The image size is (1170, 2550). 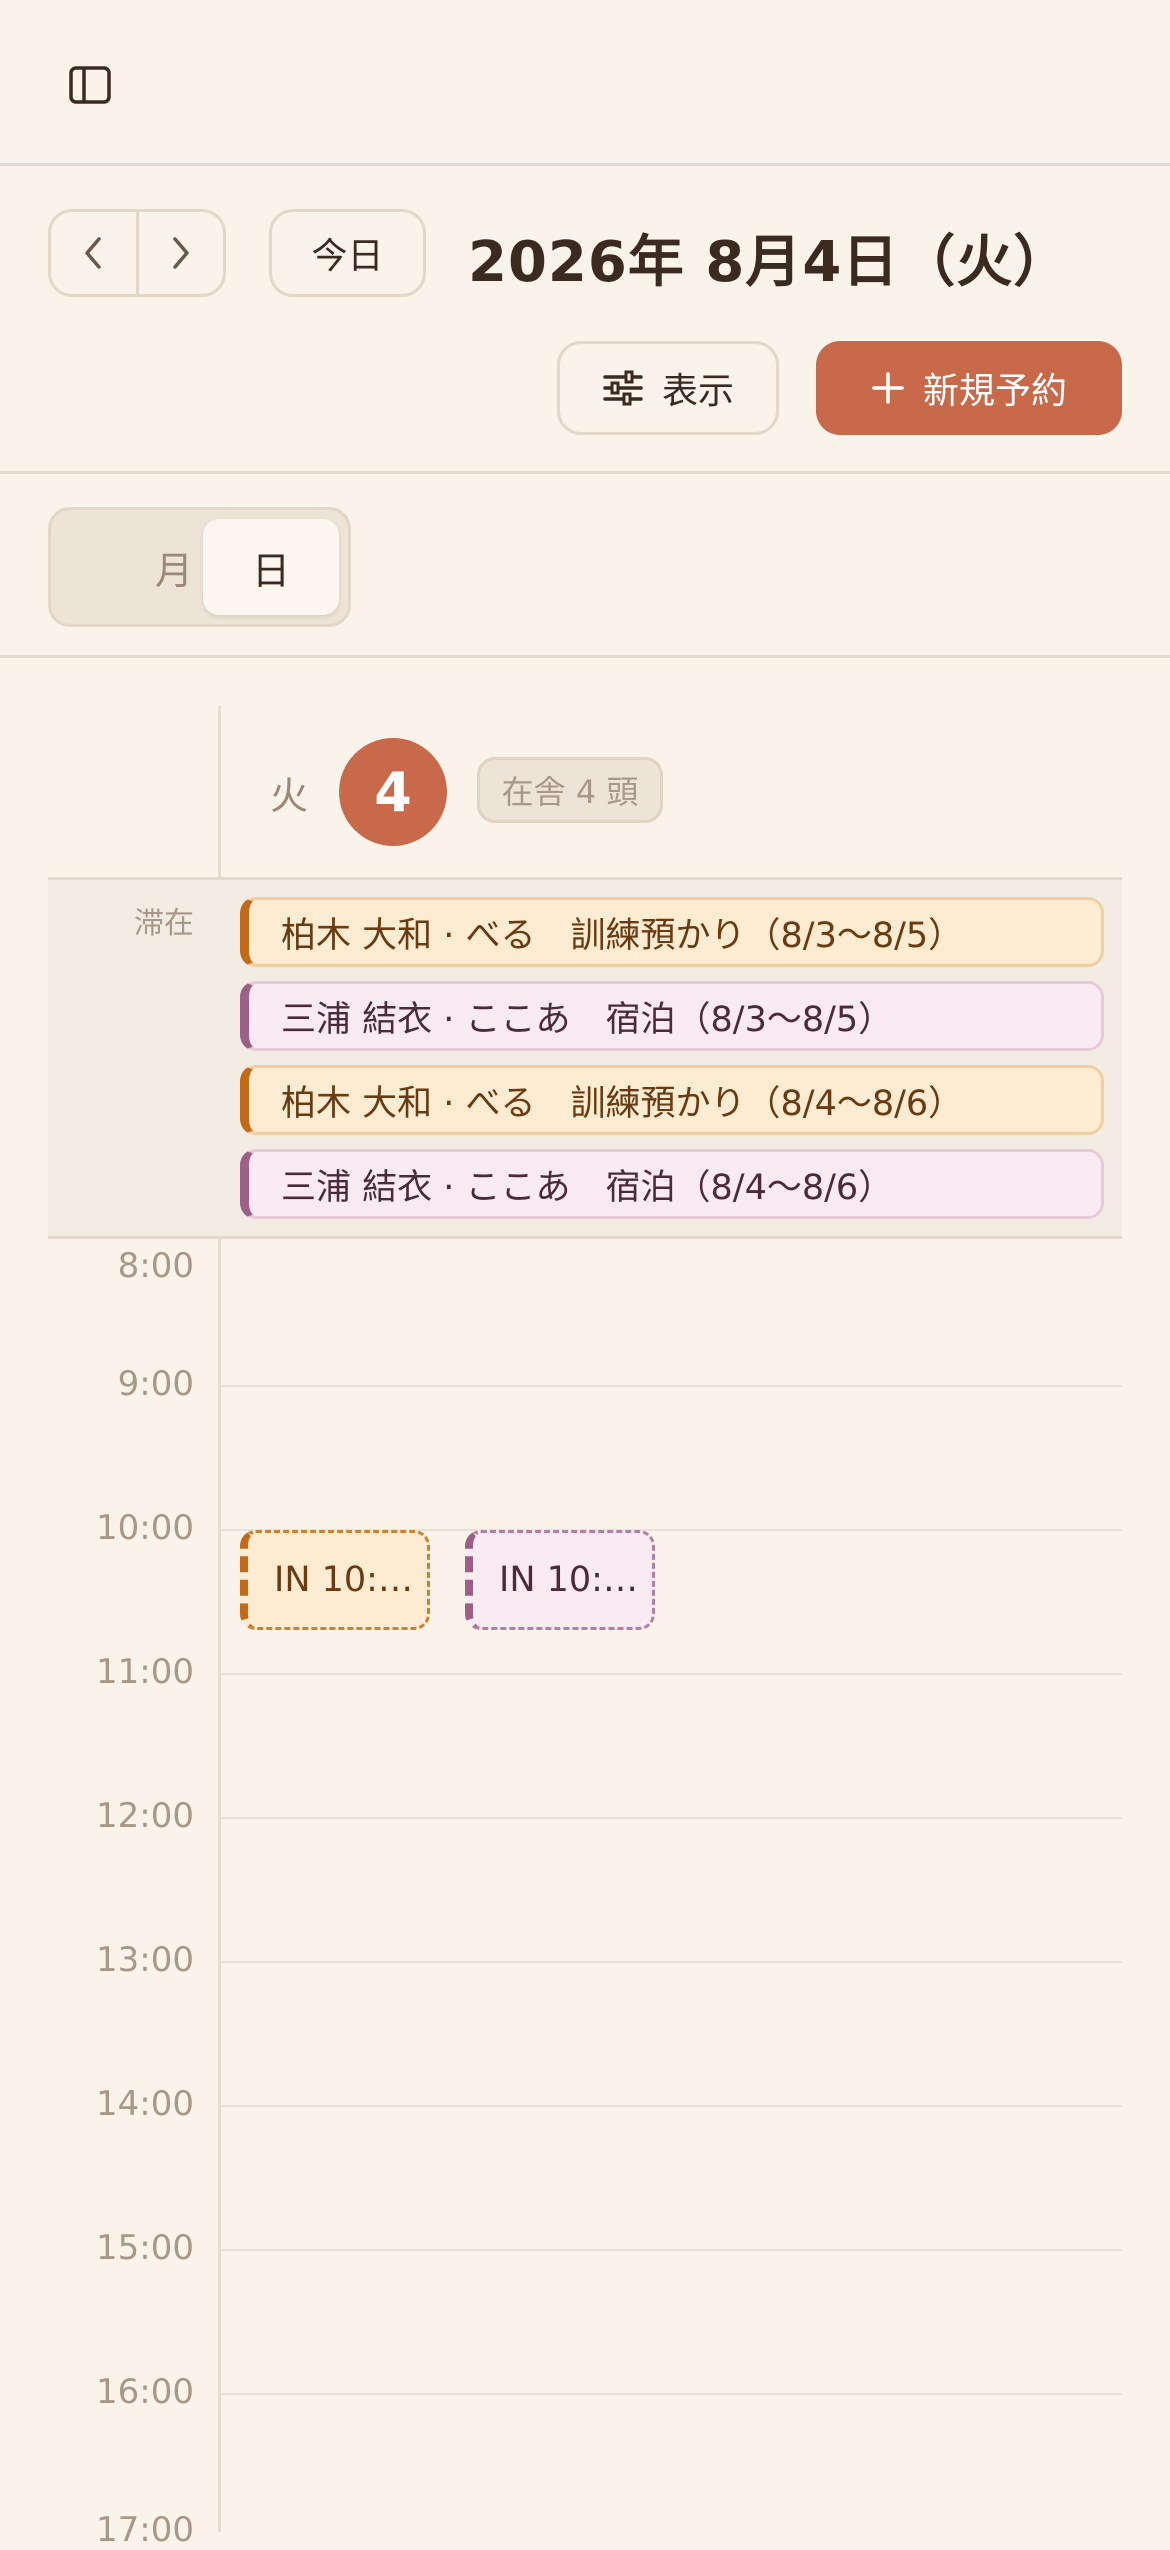 What do you see at coordinates (393, 792) in the screenshot?
I see `day-number-badge: 4` at bounding box center [393, 792].